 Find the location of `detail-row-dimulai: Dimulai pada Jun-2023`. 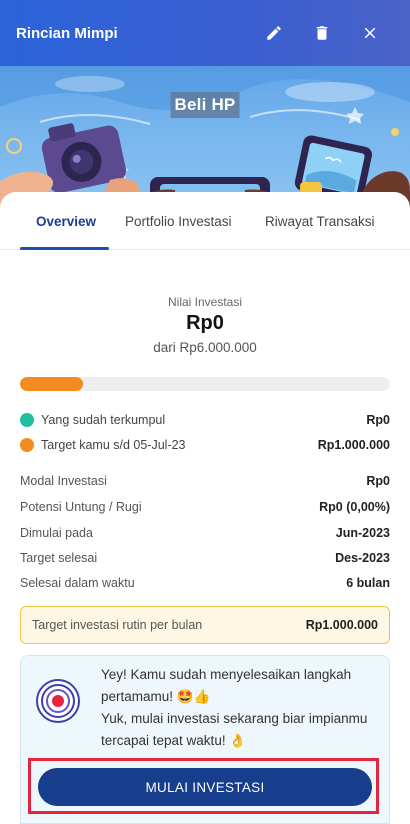

detail-row-dimulai: Dimulai pada Jun-2023 is located at coordinates (205, 533).